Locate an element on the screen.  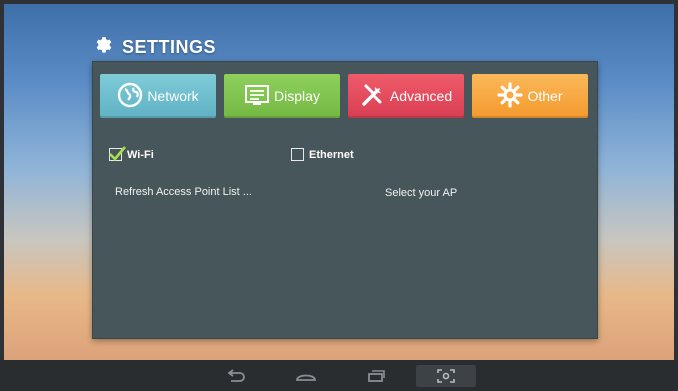
tab-advanced: Advanced is located at coordinates (406, 96).